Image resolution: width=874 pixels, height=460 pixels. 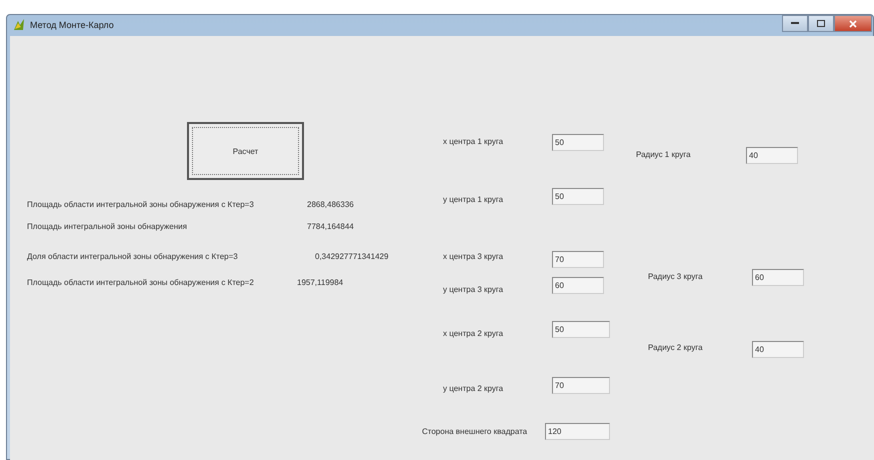 I want to click on minimize-icon, so click(x=795, y=23).